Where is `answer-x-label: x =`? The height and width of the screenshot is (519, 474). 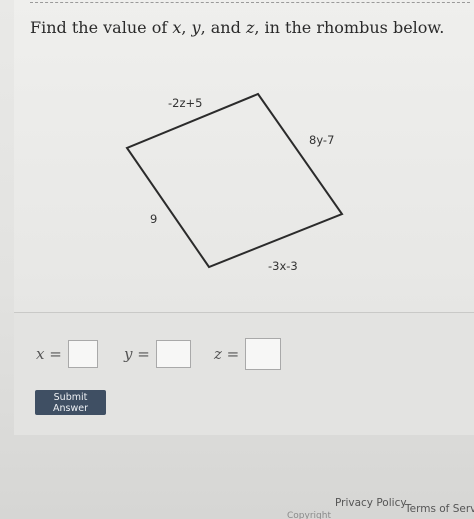
answer-x-label: x = is located at coordinates (49, 354).